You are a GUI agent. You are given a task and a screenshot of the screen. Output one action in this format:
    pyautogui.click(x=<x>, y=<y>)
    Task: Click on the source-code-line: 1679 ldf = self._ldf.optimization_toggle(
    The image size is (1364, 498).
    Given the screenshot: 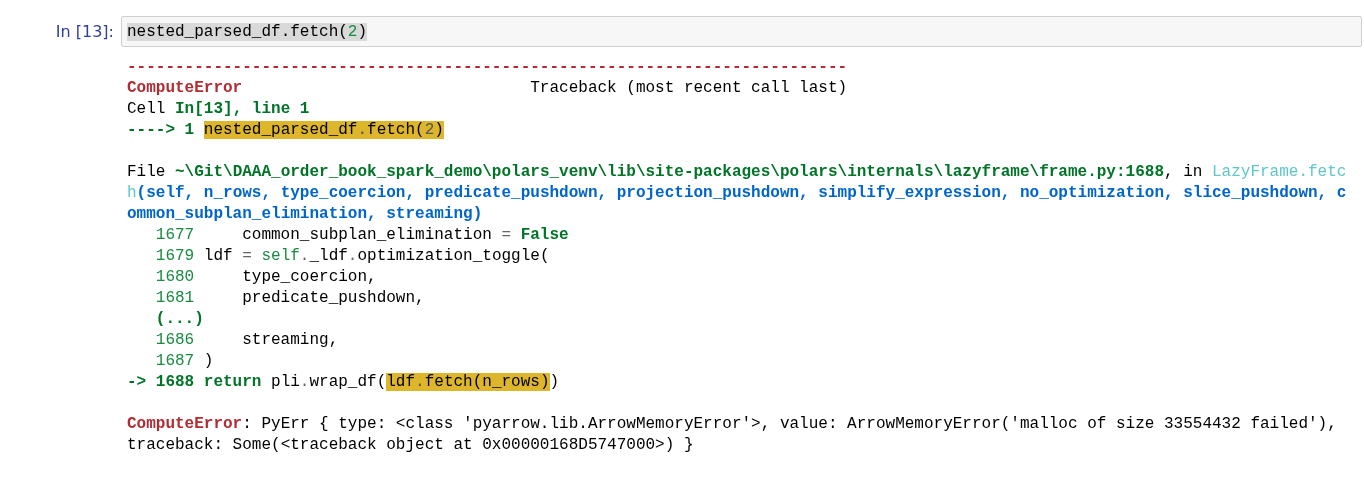 What is the action you would take?
    pyautogui.click(x=352, y=256)
    